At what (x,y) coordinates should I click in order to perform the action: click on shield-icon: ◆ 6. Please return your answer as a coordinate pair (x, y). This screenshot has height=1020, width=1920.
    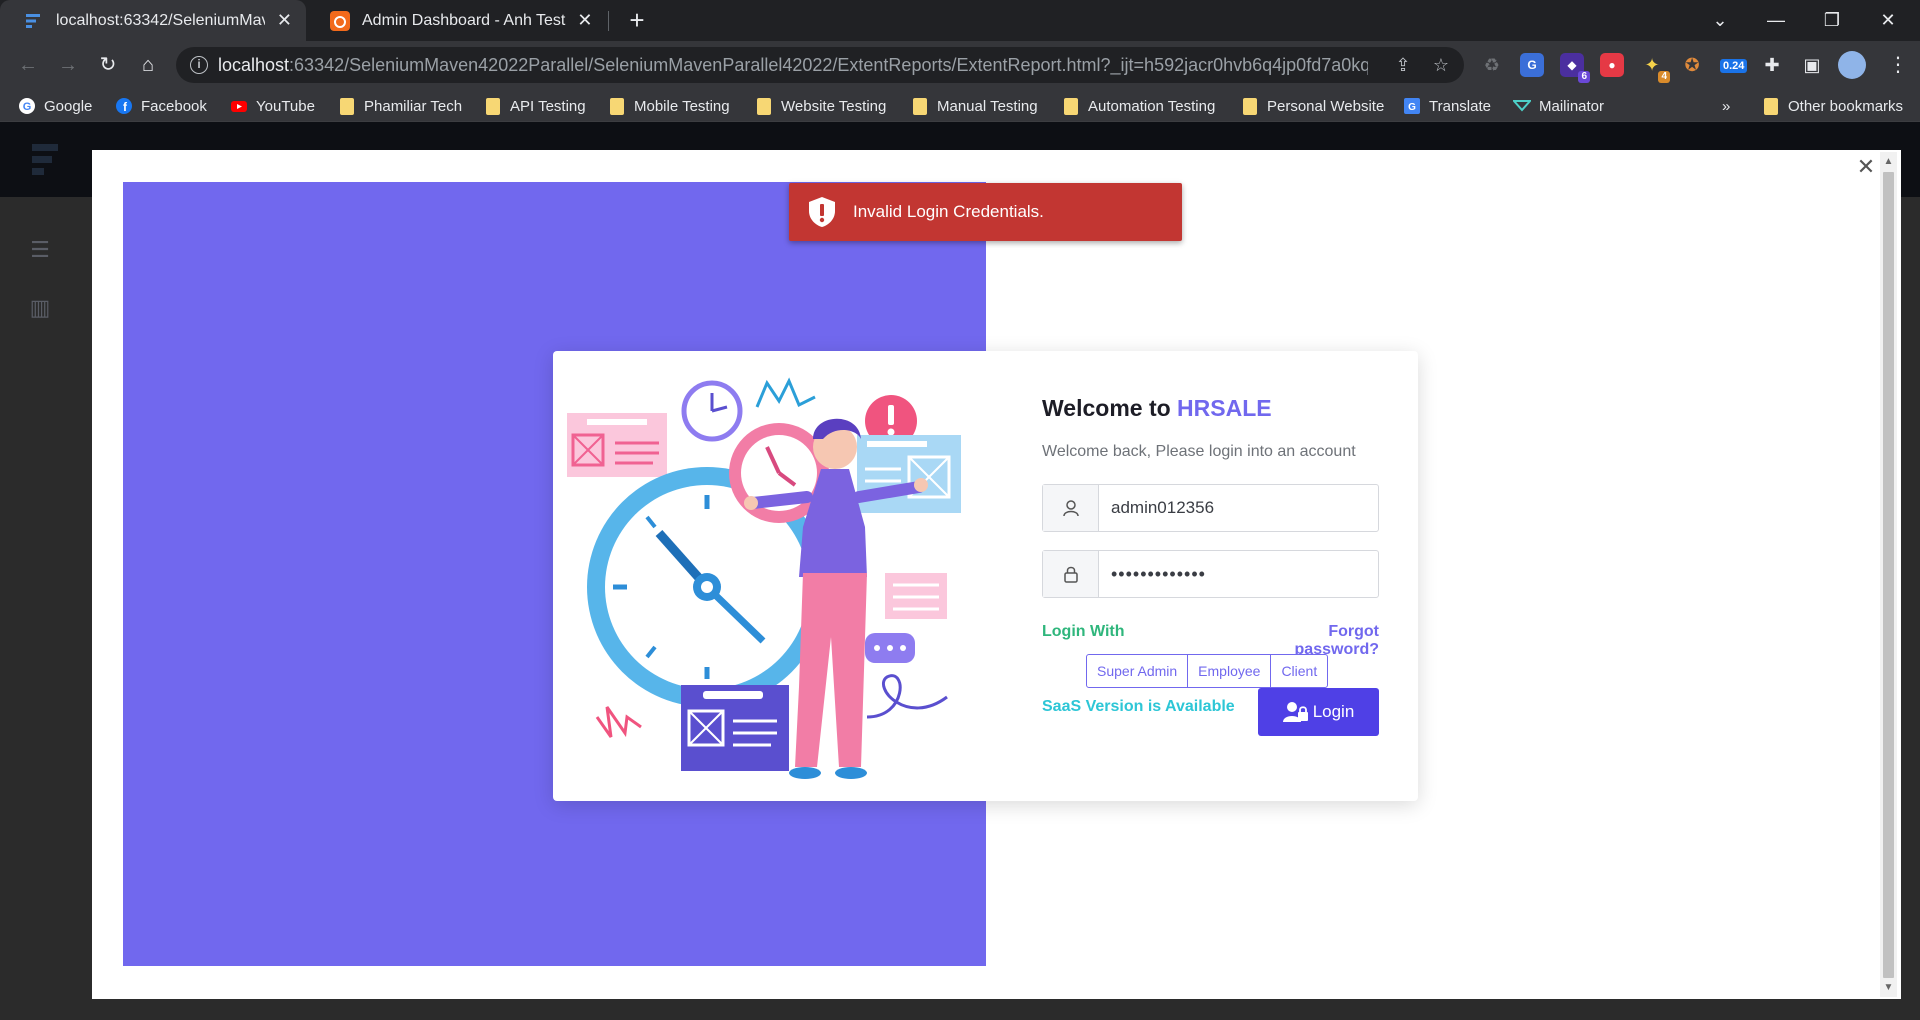
    Looking at the image, I should click on (1575, 68).